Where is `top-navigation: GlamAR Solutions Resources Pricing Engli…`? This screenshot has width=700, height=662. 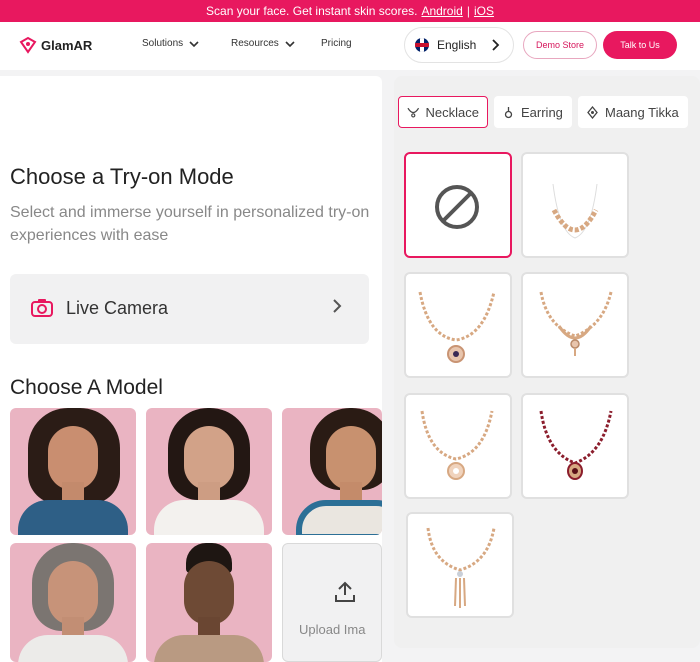 top-navigation: GlamAR Solutions Resources Pricing Engli… is located at coordinates (350, 46).